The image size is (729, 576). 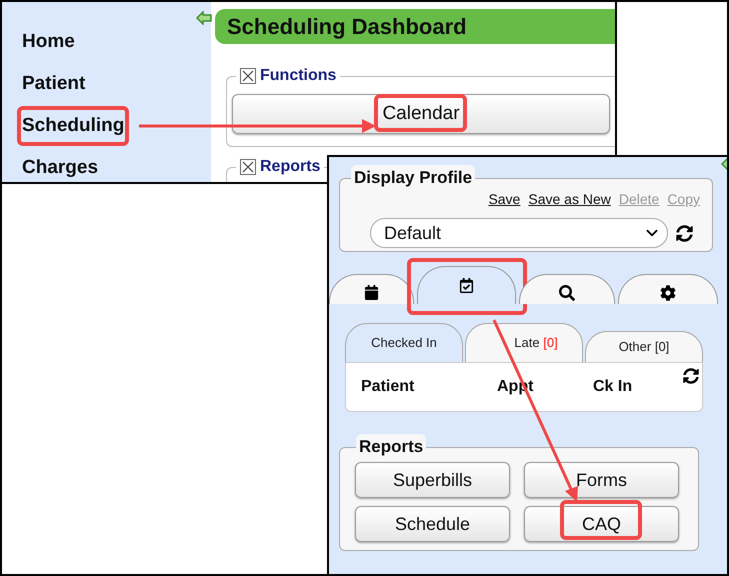 What do you see at coordinates (668, 293) in the screenshot?
I see `settings-icon` at bounding box center [668, 293].